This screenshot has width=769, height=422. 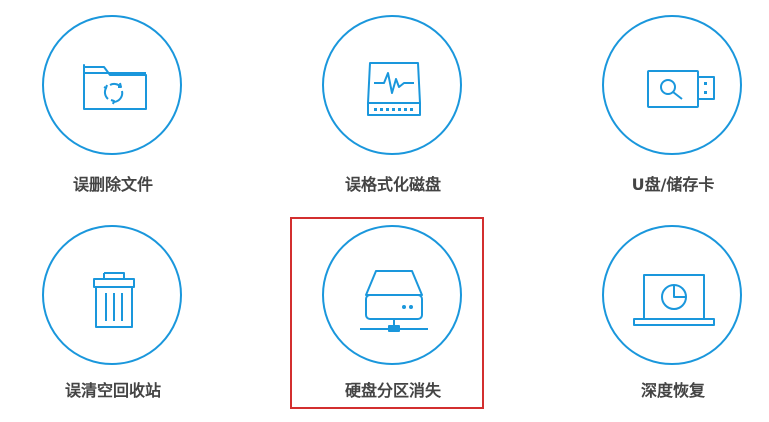 I want to click on option-label: 深度恢复, so click(x=672, y=390).